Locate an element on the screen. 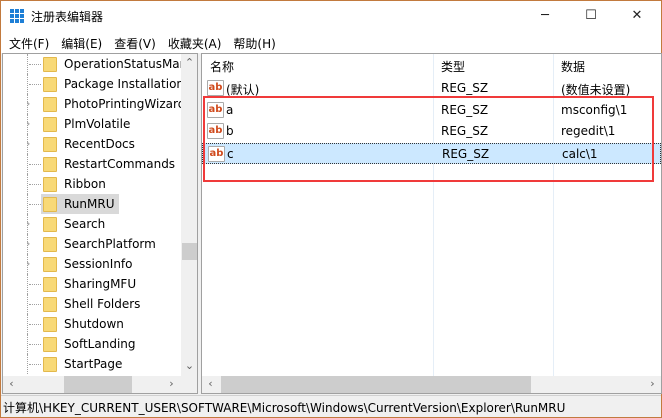 The width and height of the screenshot is (662, 418). scroll-up-icon: ⌃ is located at coordinates (189, 62).